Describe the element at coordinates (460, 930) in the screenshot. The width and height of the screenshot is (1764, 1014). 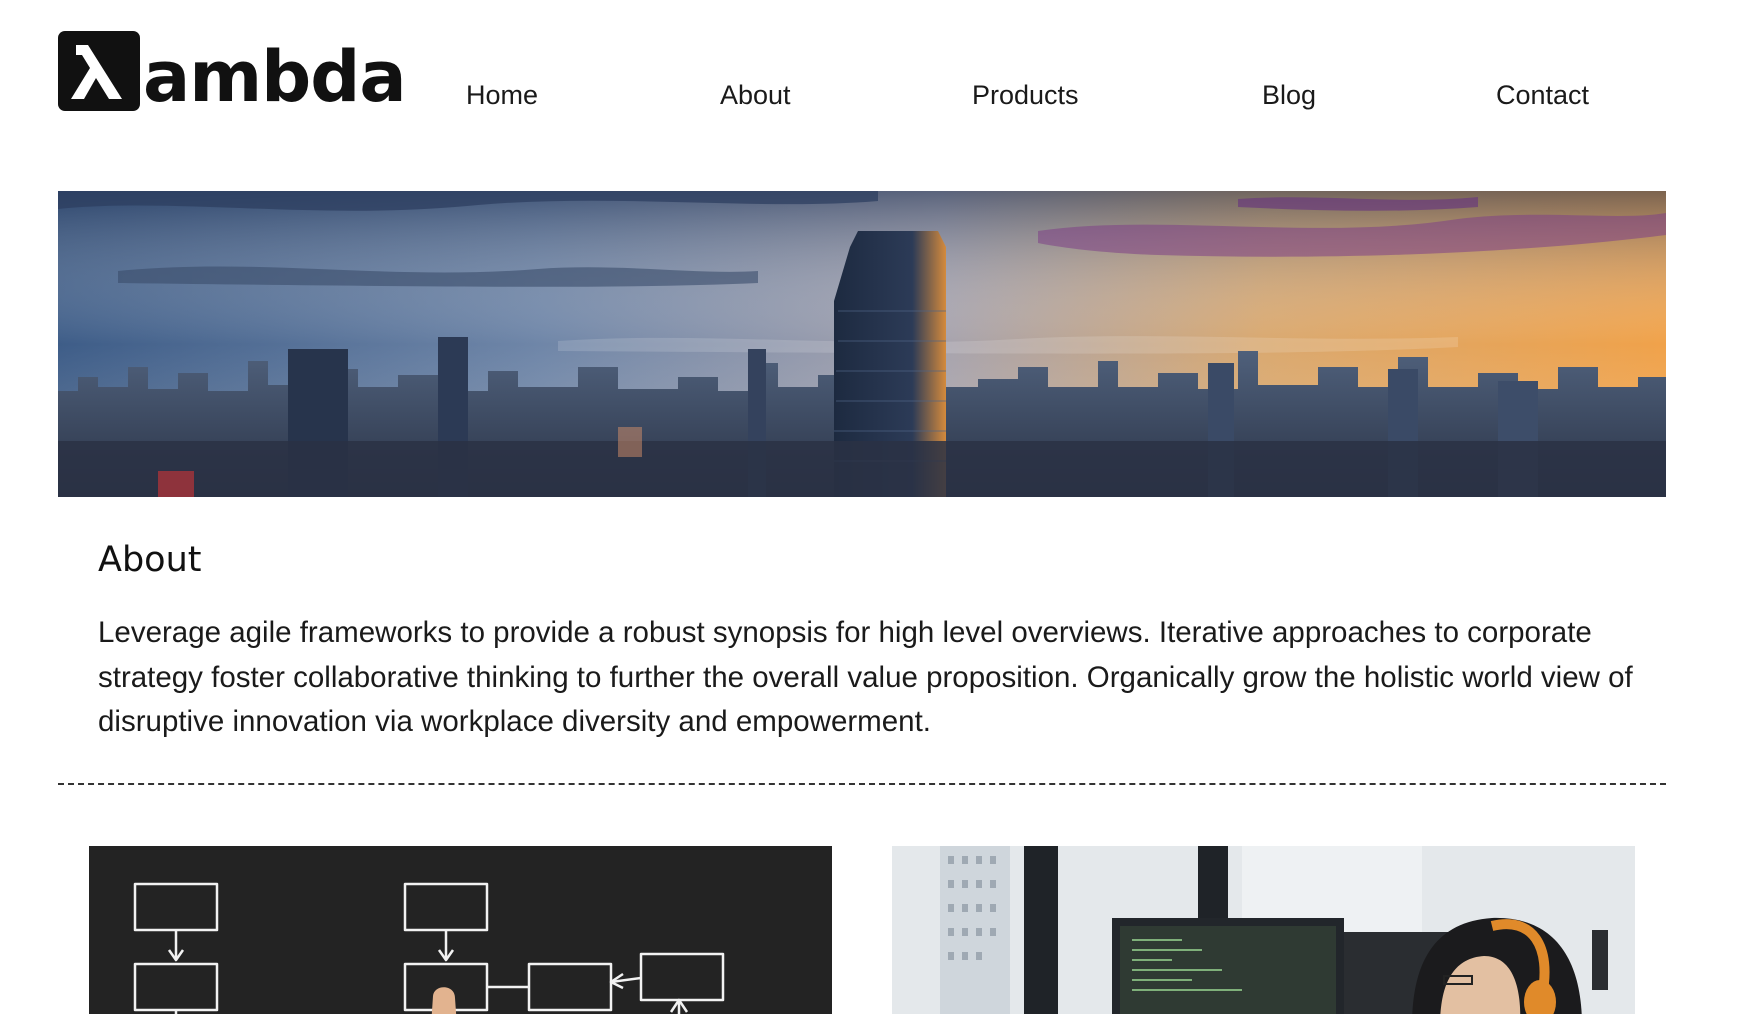
I see `flowchart-thumbnail-image` at that location.